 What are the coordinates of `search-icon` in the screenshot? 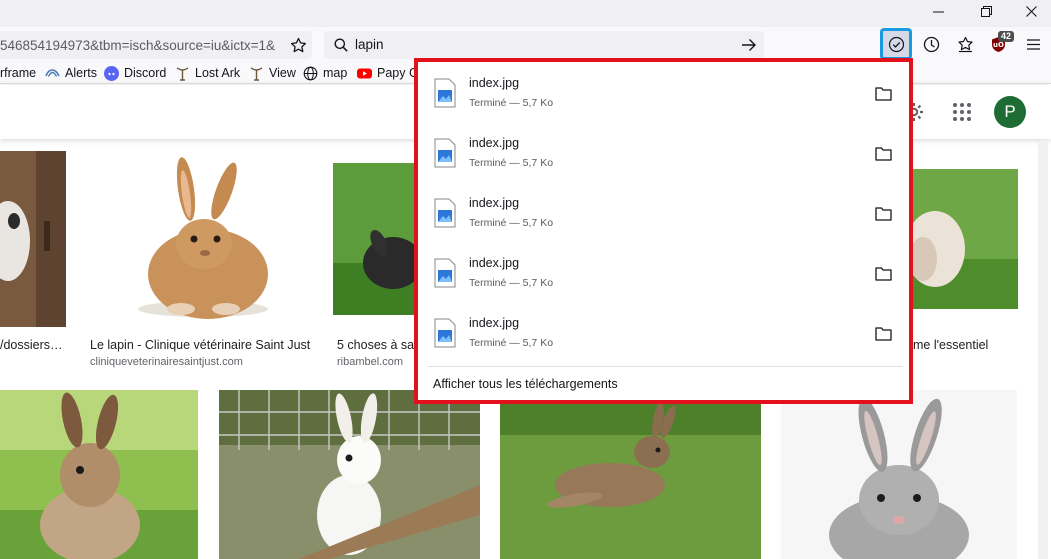 It's located at (341, 45).